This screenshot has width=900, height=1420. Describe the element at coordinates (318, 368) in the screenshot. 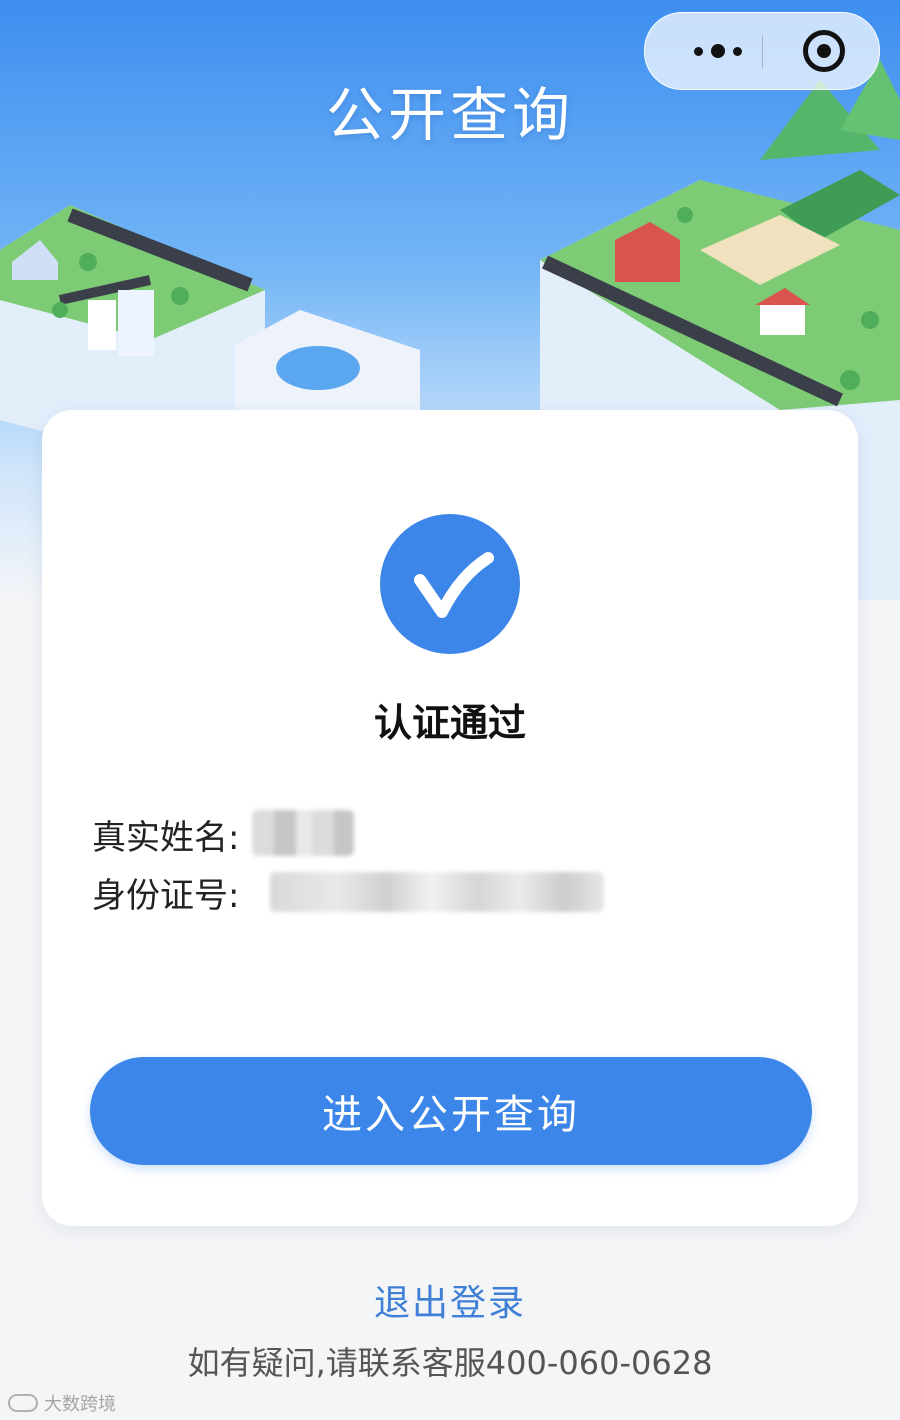

I see `pond` at that location.